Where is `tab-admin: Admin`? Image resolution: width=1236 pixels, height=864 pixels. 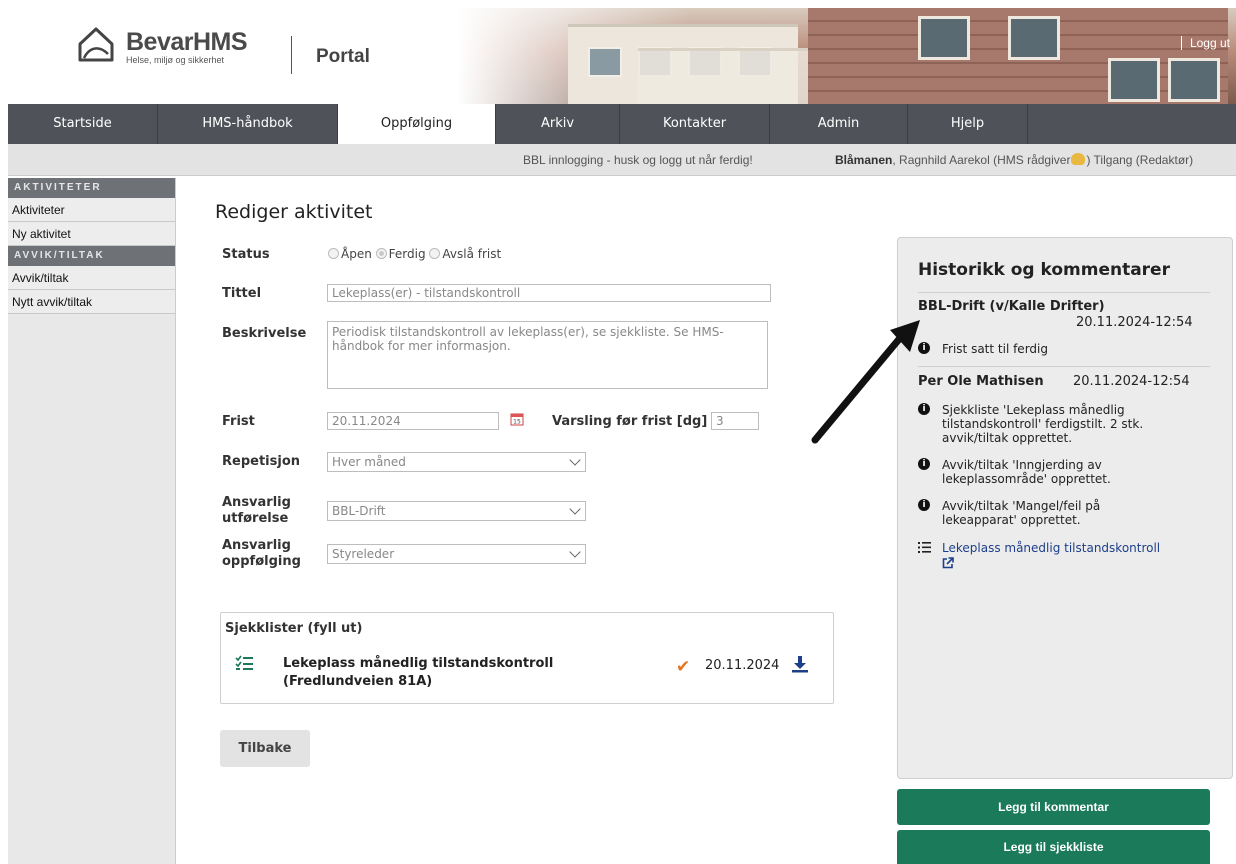 tab-admin: Admin is located at coordinates (839, 124).